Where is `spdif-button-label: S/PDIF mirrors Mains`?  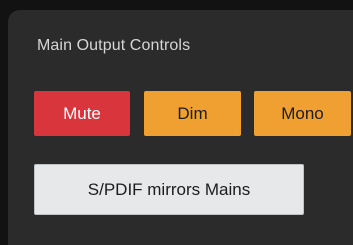 spdif-button-label: S/PDIF mirrors Mains is located at coordinates (169, 189).